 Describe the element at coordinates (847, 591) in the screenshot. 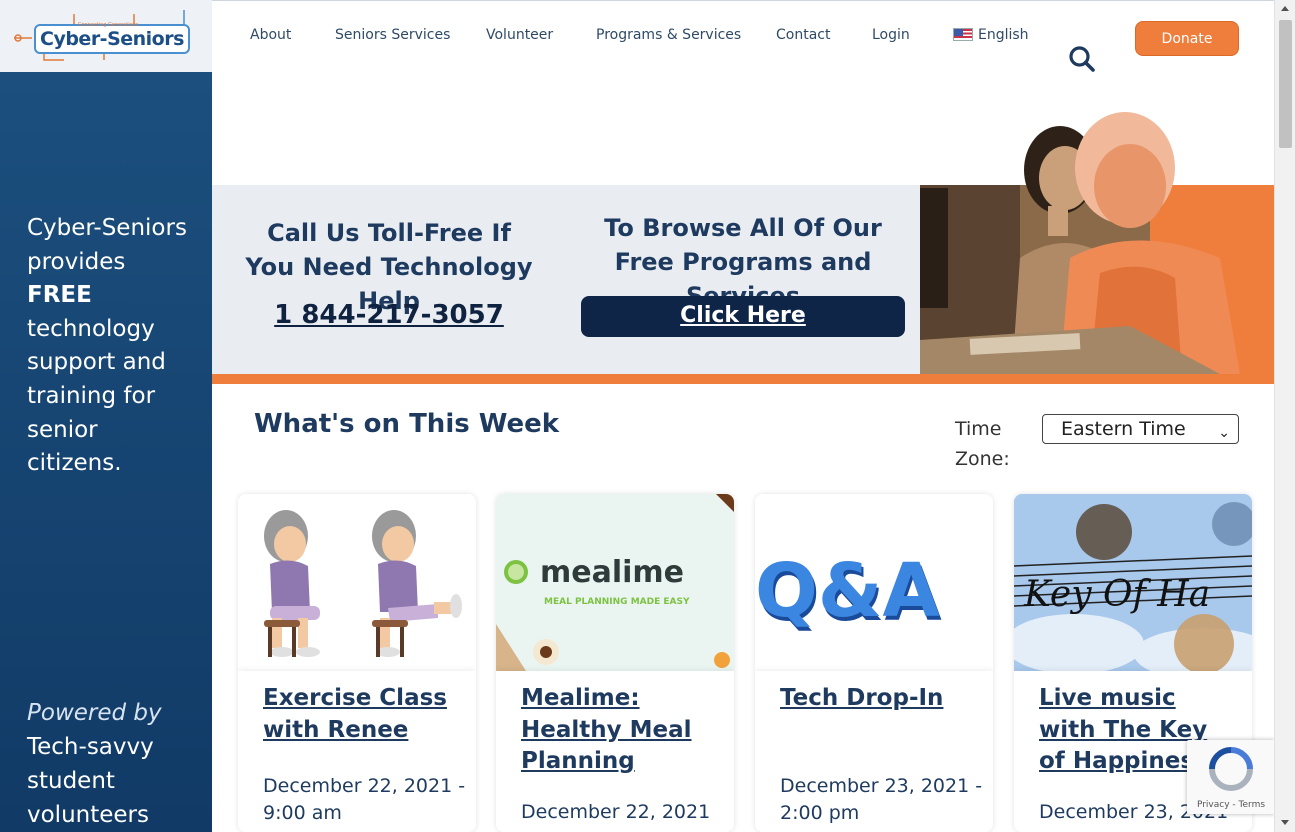

I see `qa-text: Q&A` at that location.